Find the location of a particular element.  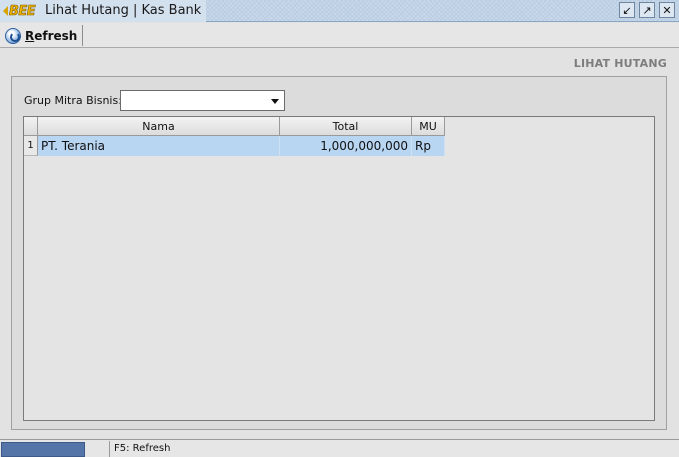

refresh-icon is located at coordinates (13, 35).